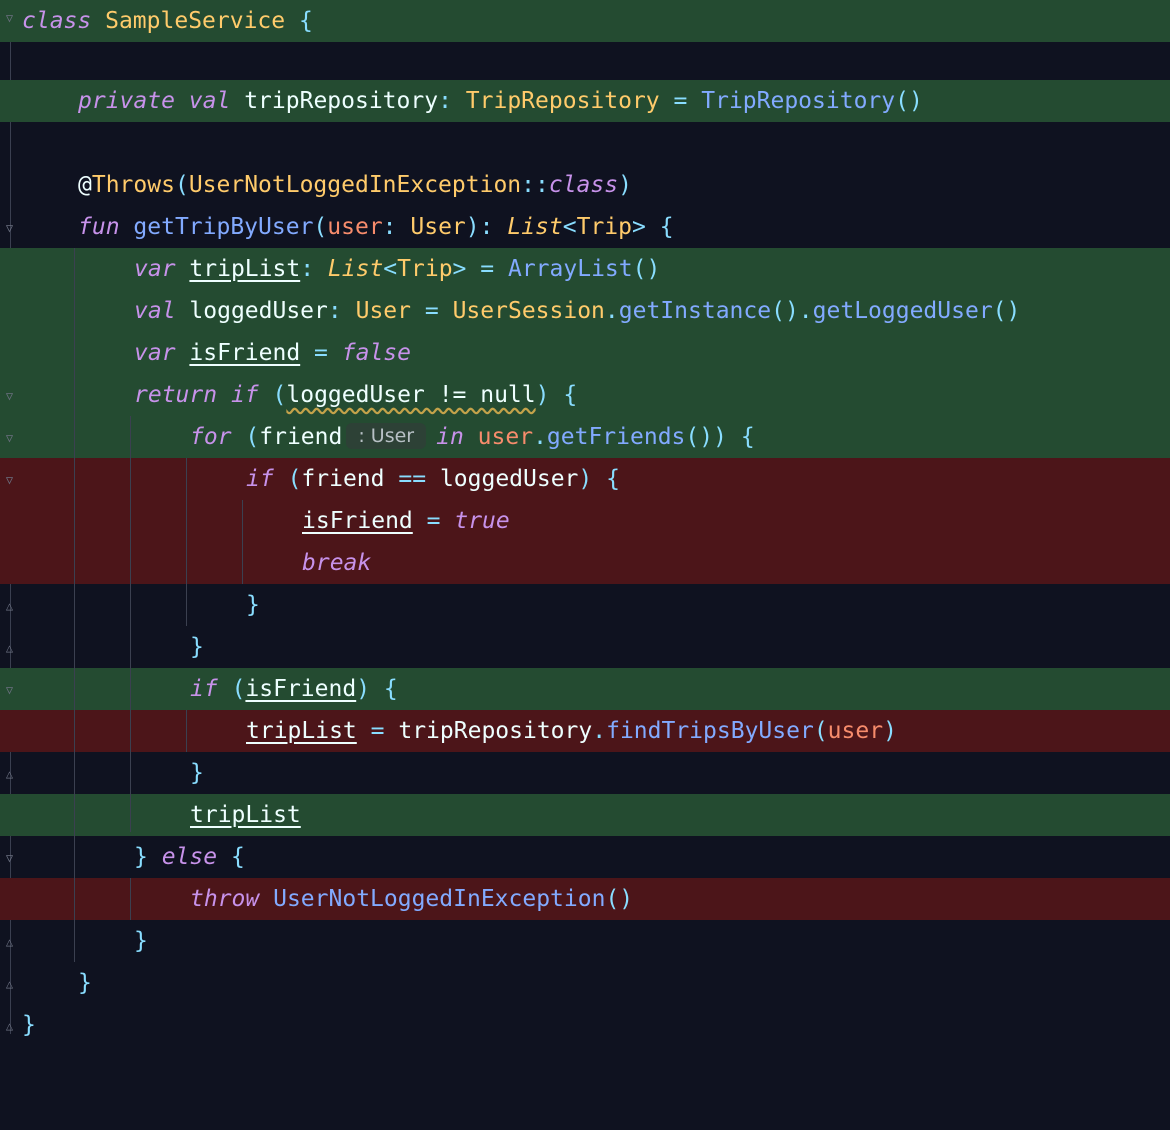 The image size is (1170, 1130). Describe the element at coordinates (390, 269) in the screenshot. I see `angle: <` at that location.